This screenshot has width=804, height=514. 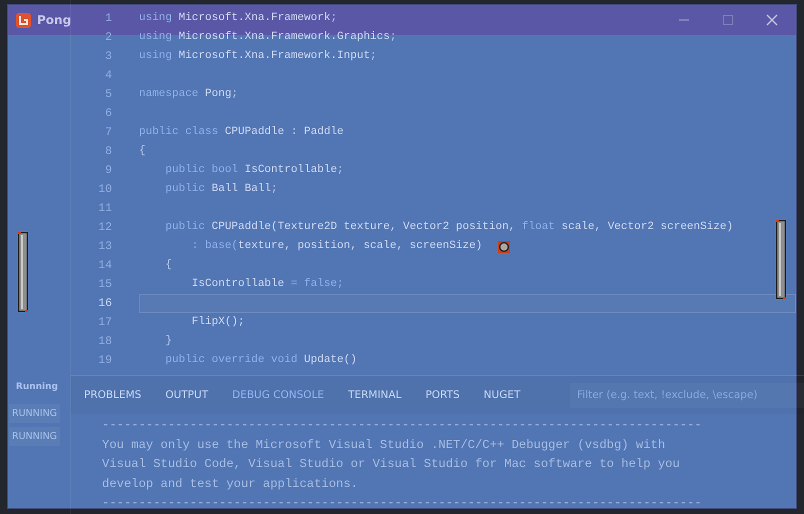 What do you see at coordinates (375, 395) in the screenshot?
I see `panel-tab: TERMINAL` at bounding box center [375, 395].